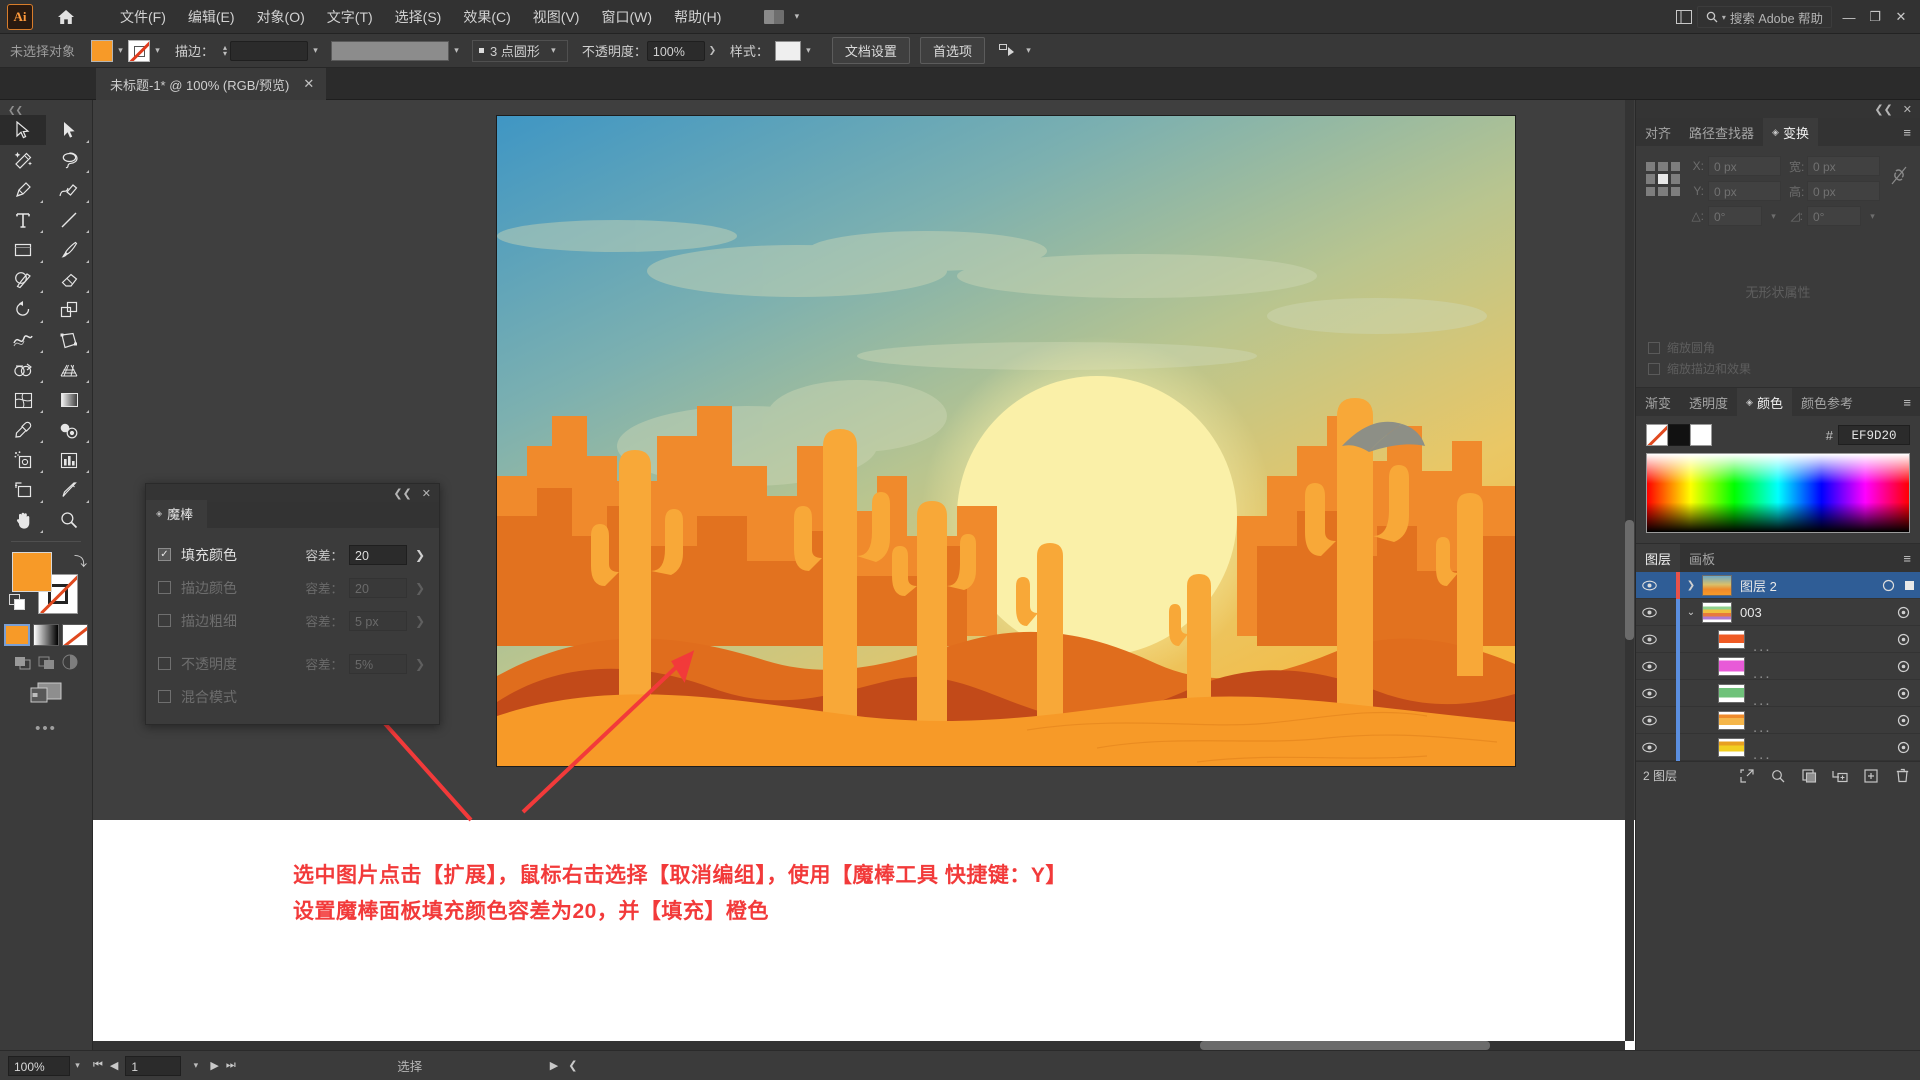  I want to click on width-tool, so click(23, 340).